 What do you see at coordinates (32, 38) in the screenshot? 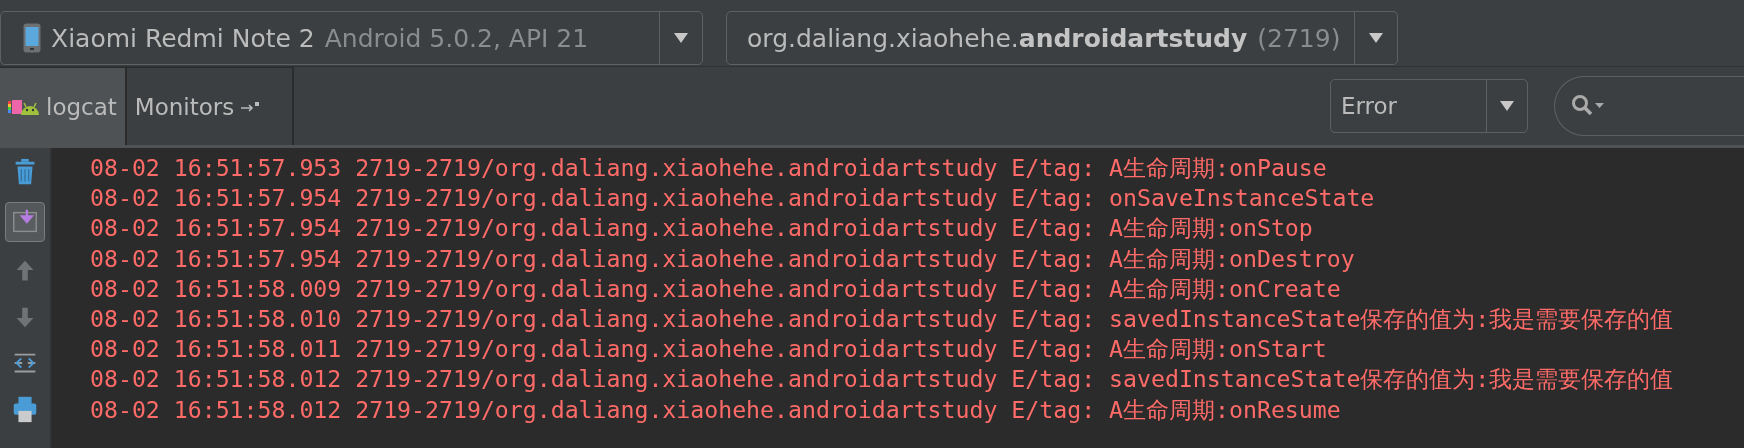
I see `phone-icon` at bounding box center [32, 38].